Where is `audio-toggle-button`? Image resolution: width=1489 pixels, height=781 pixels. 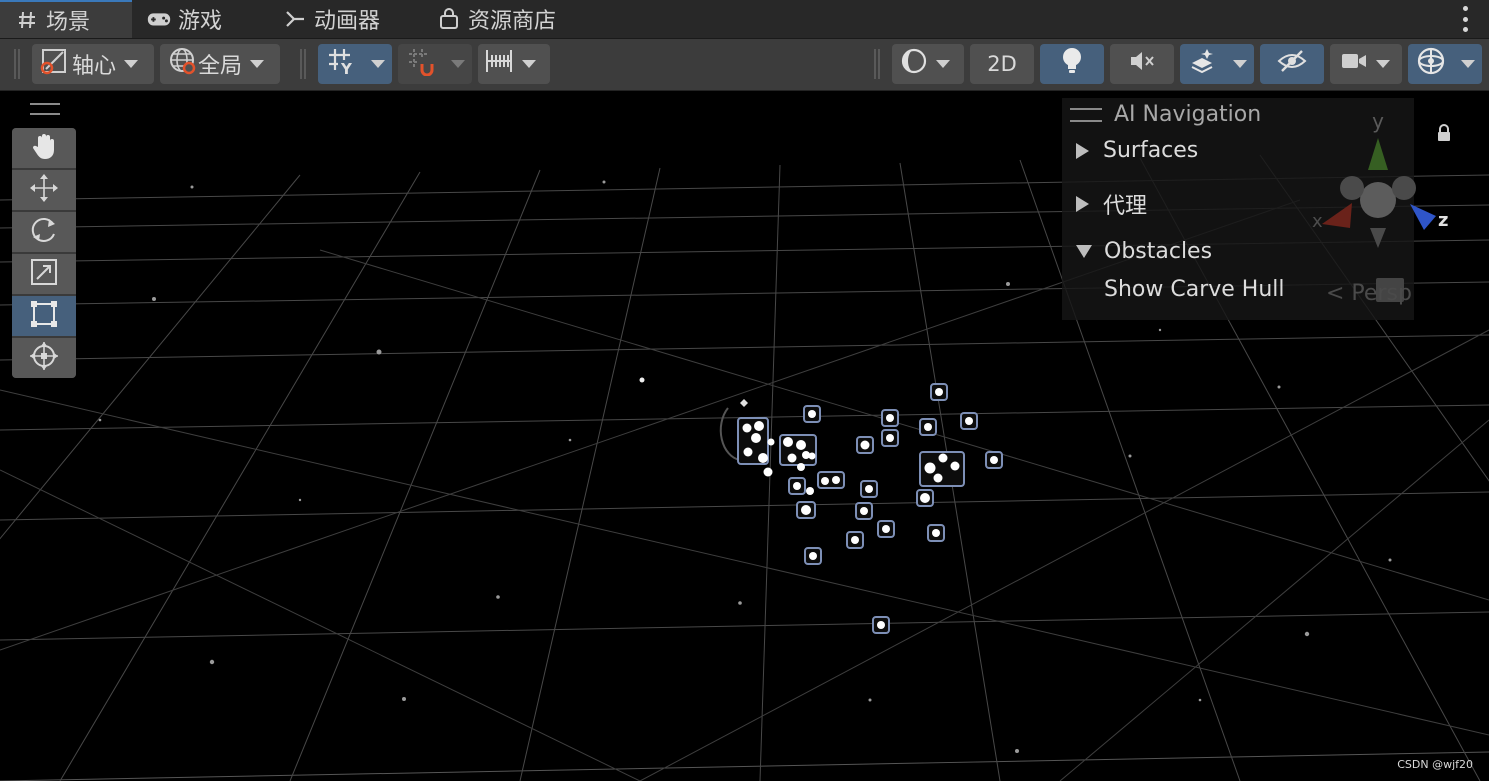 audio-toggle-button is located at coordinates (1142, 64).